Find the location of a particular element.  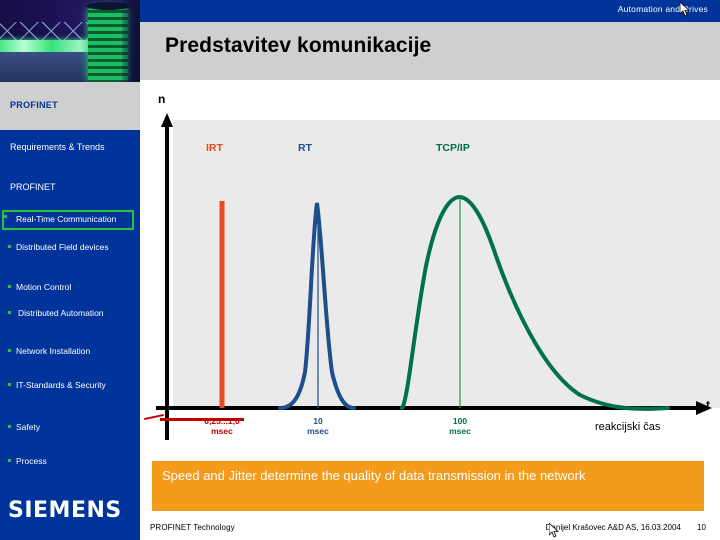

y-axis-arrow is located at coordinates (167, 120).